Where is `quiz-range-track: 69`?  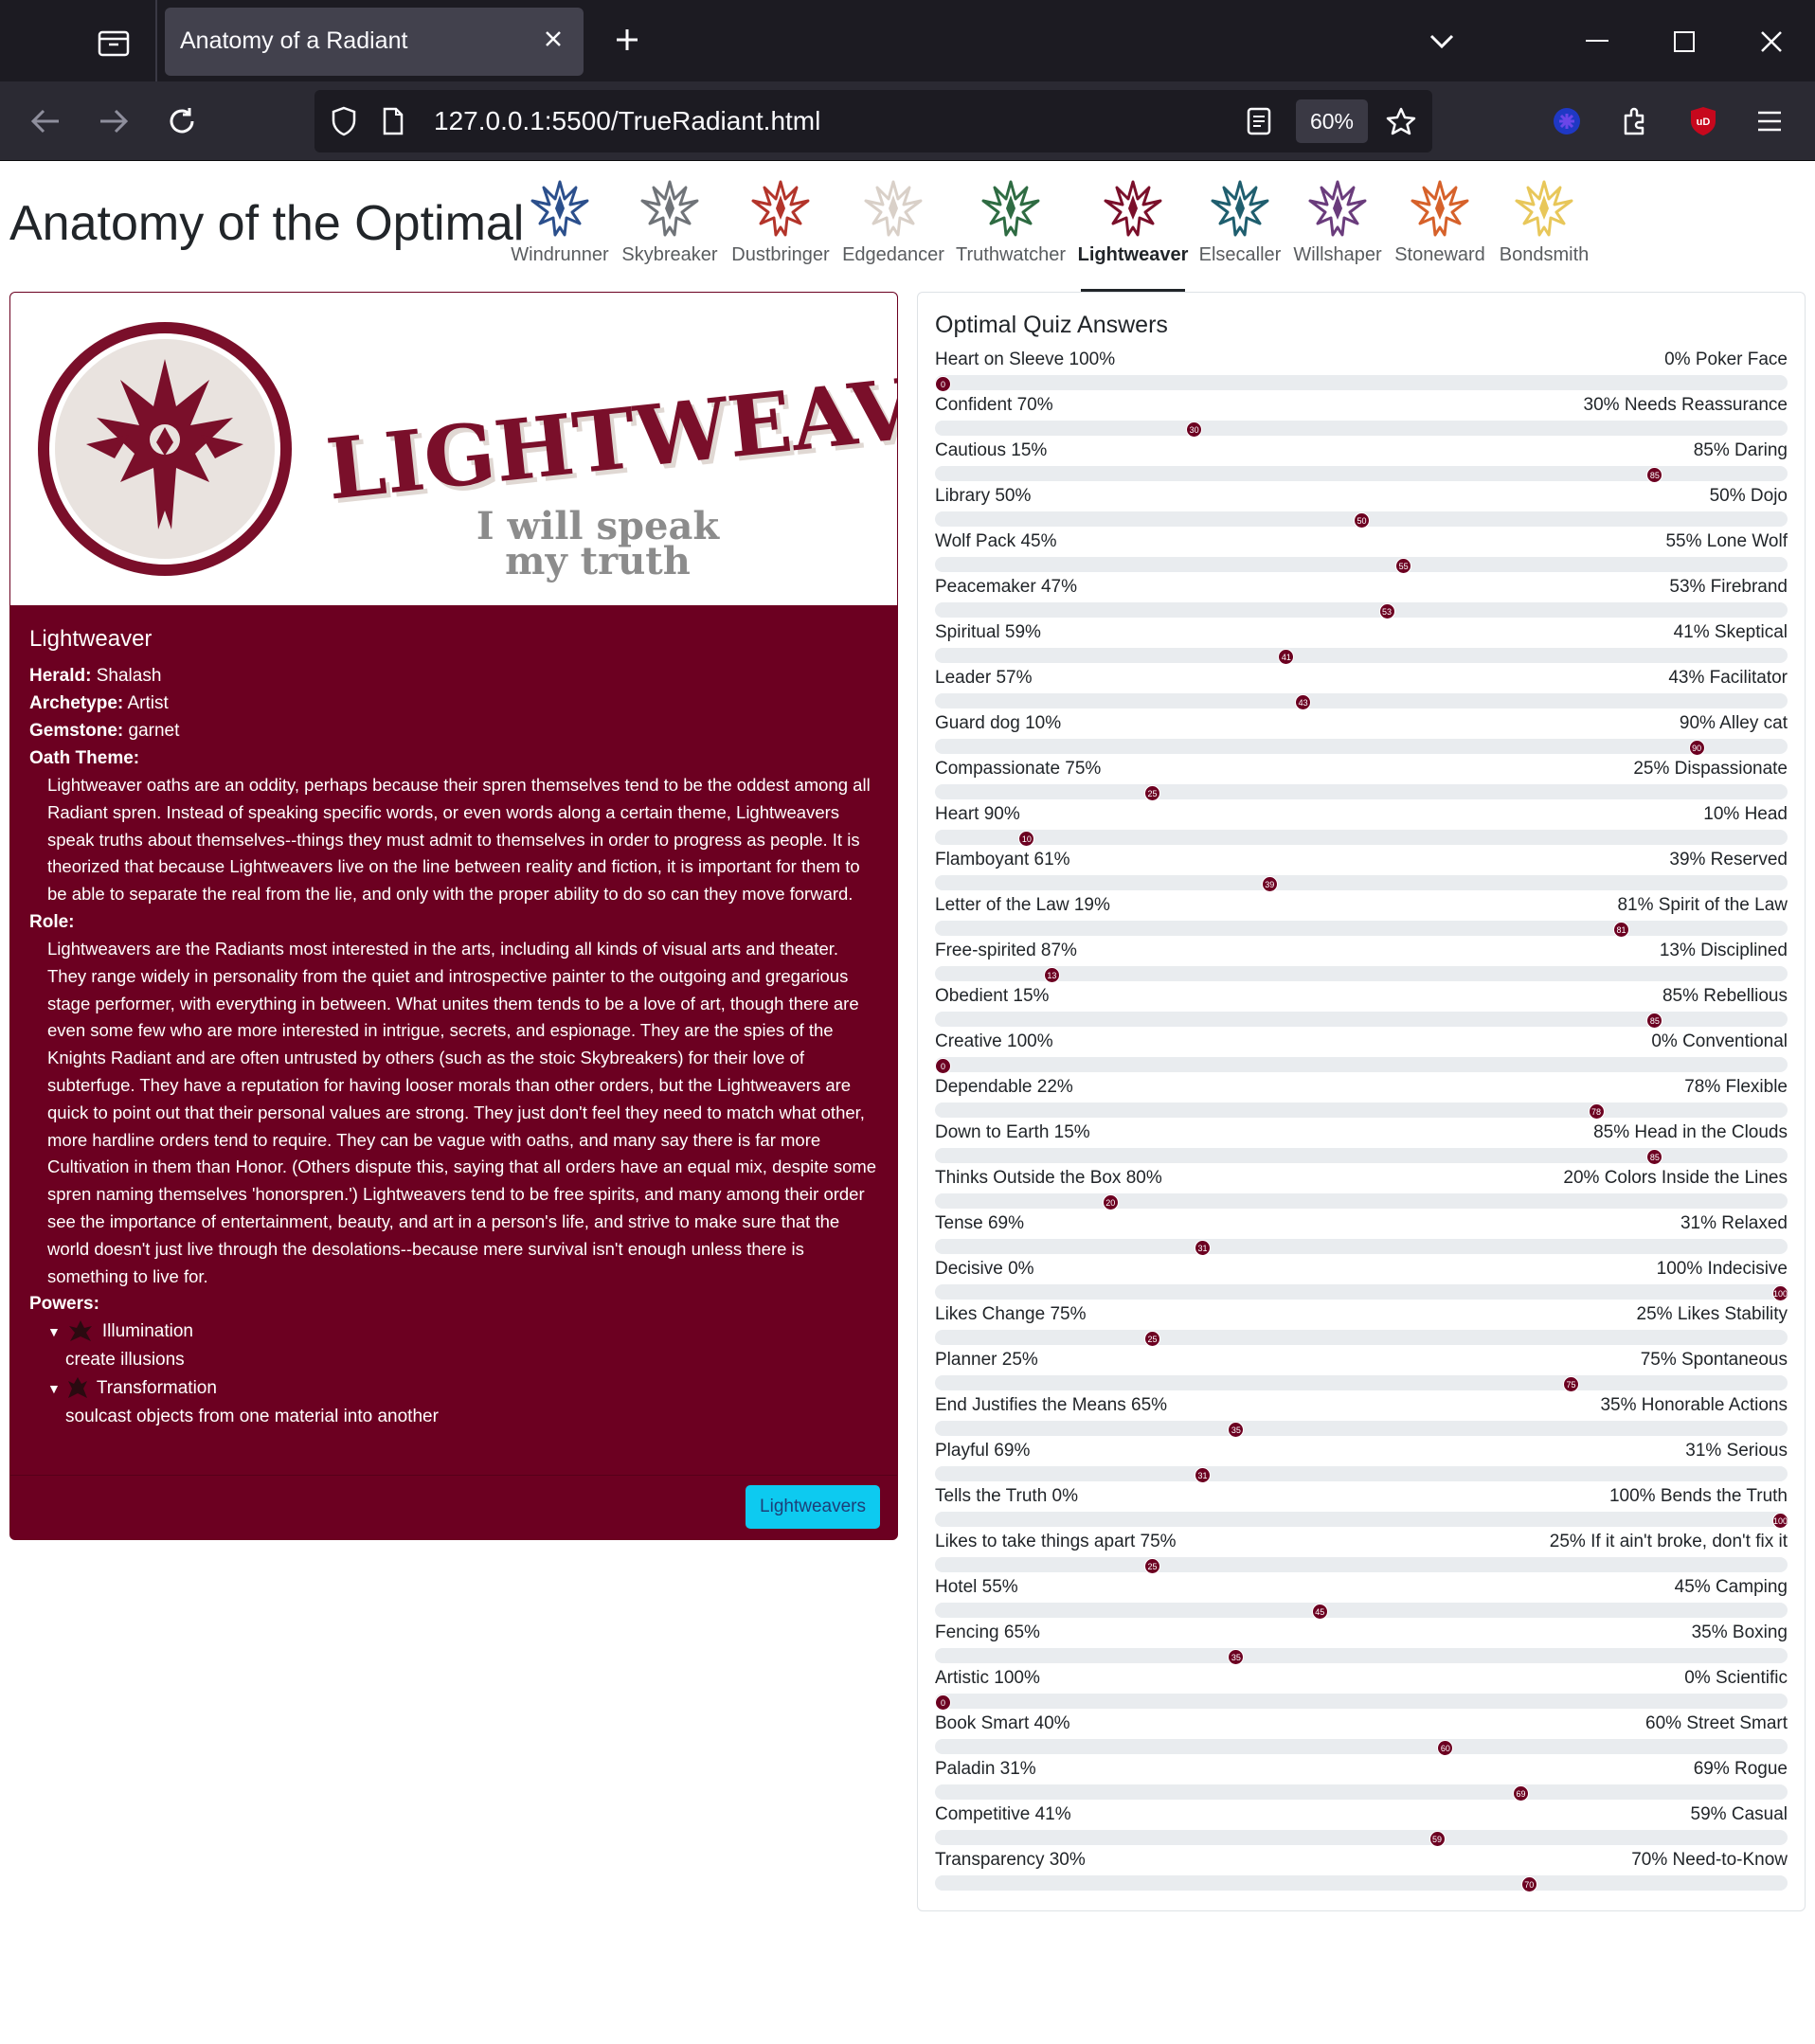 quiz-range-track: 69 is located at coordinates (1362, 1793).